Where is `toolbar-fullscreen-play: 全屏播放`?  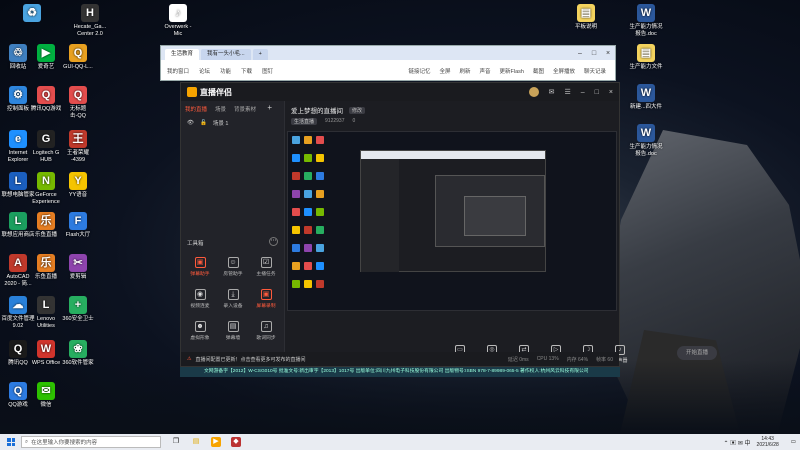 toolbar-fullscreen-play: 全屏播放 is located at coordinates (564, 71).